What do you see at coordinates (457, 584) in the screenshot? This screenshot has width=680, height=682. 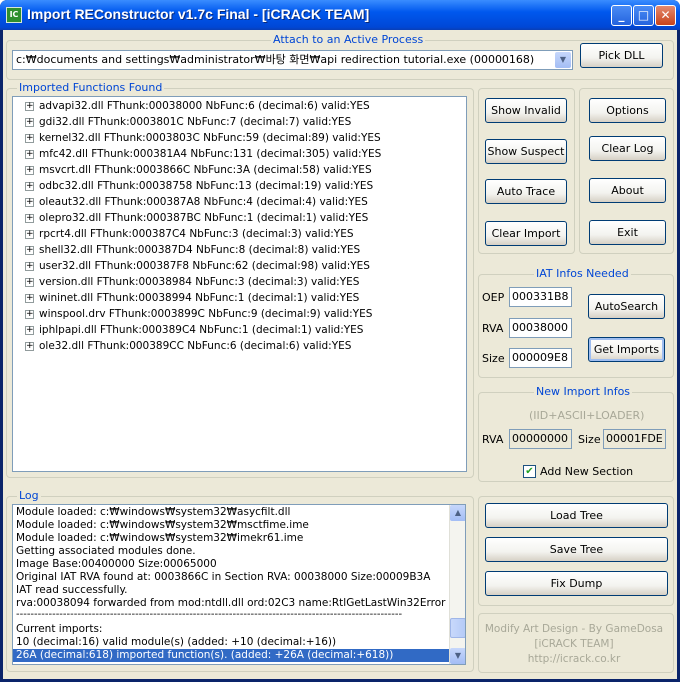 I see `log-scrollbar: ▲ ▼` at bounding box center [457, 584].